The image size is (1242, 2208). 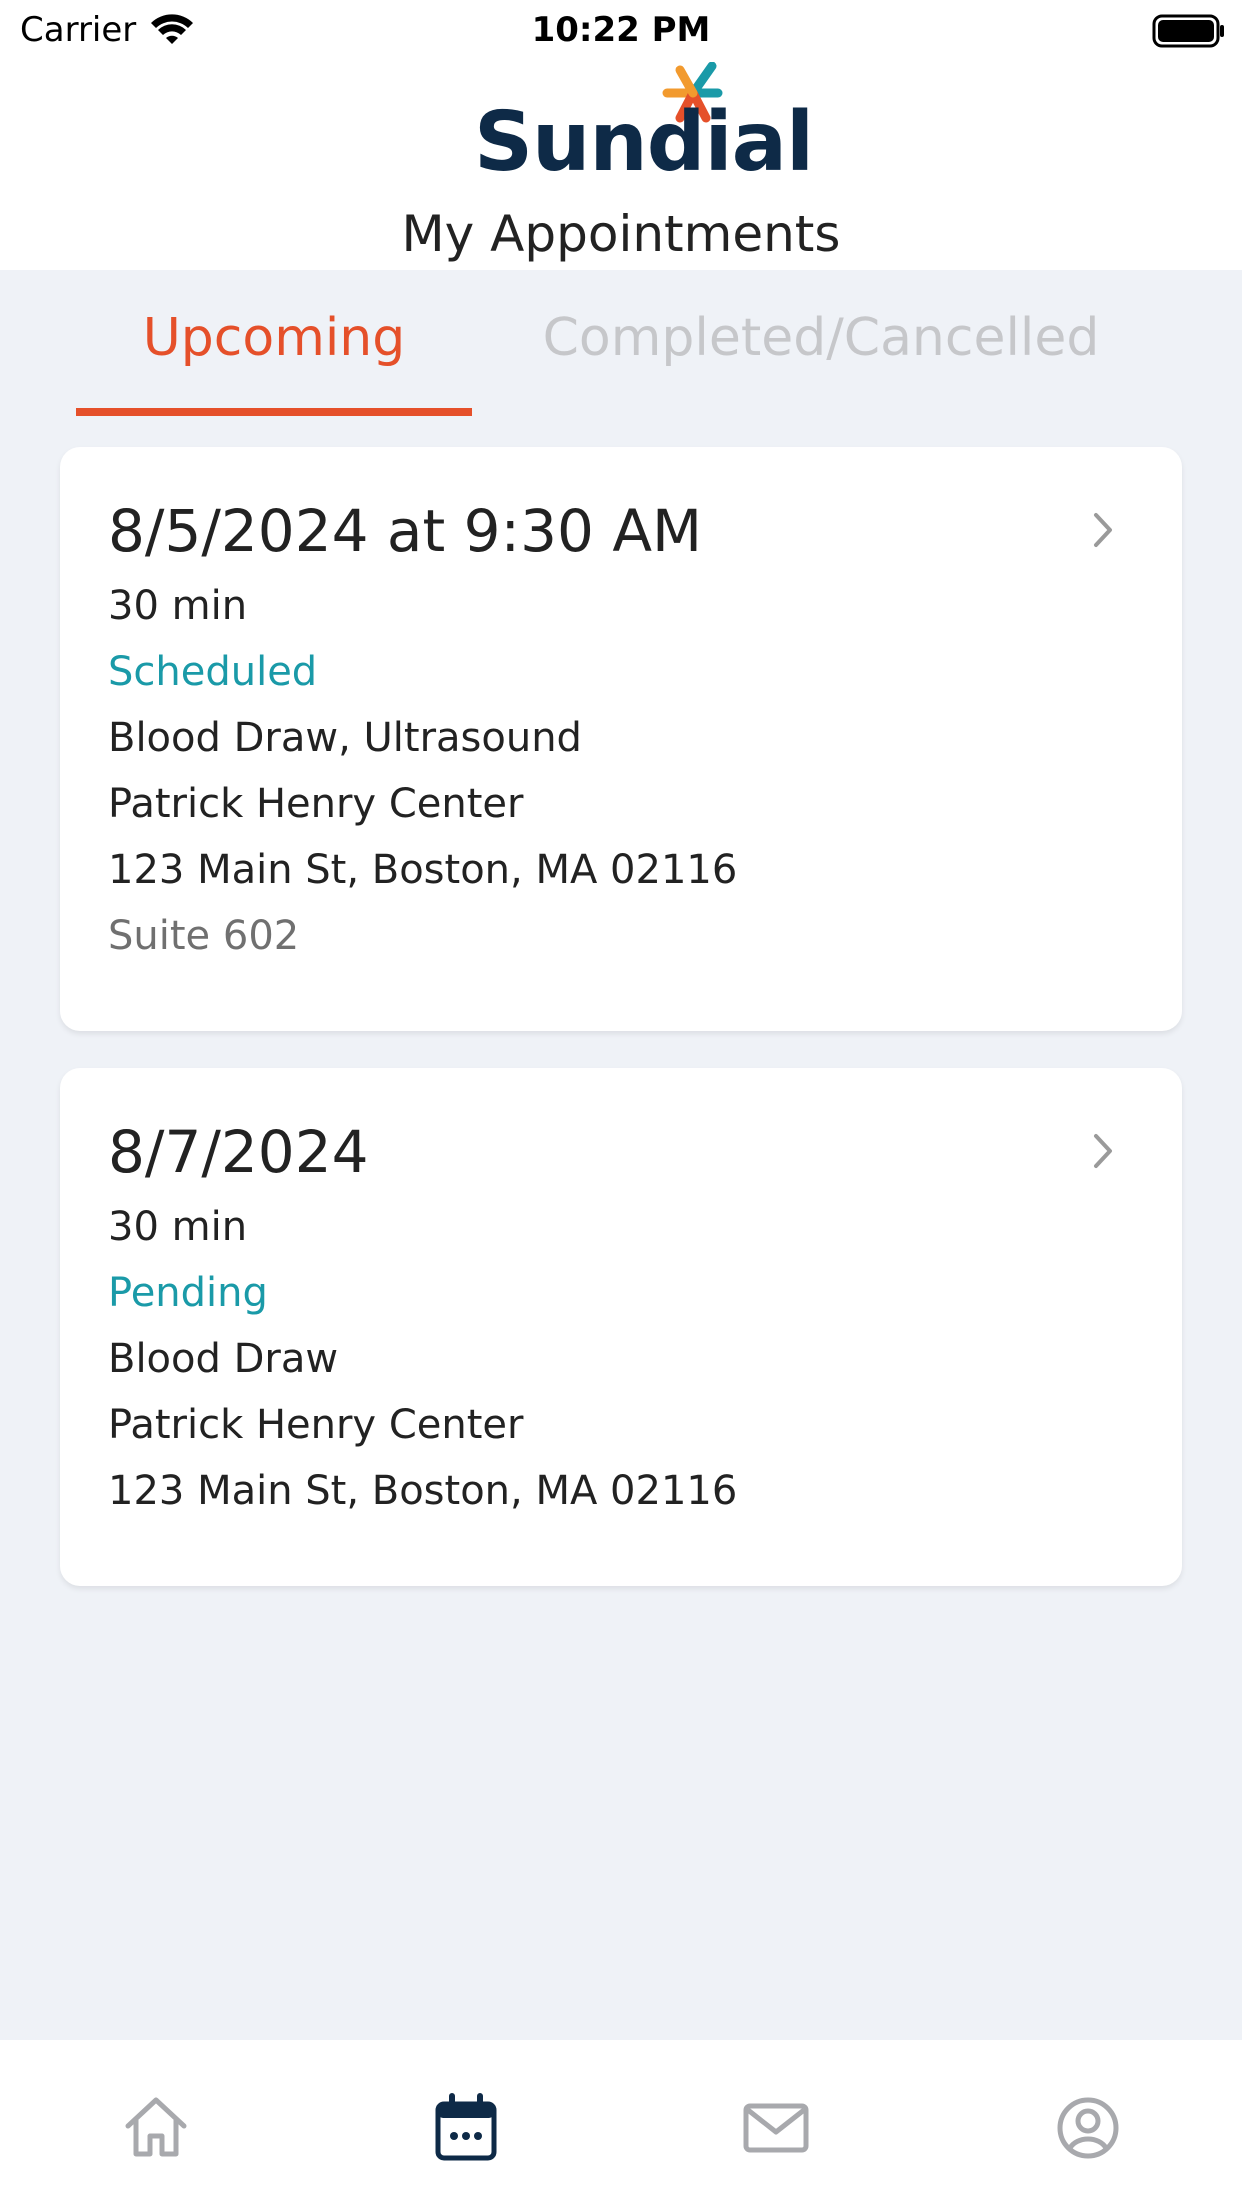 I want to click on clock: 10:22 PM, so click(x=621, y=30).